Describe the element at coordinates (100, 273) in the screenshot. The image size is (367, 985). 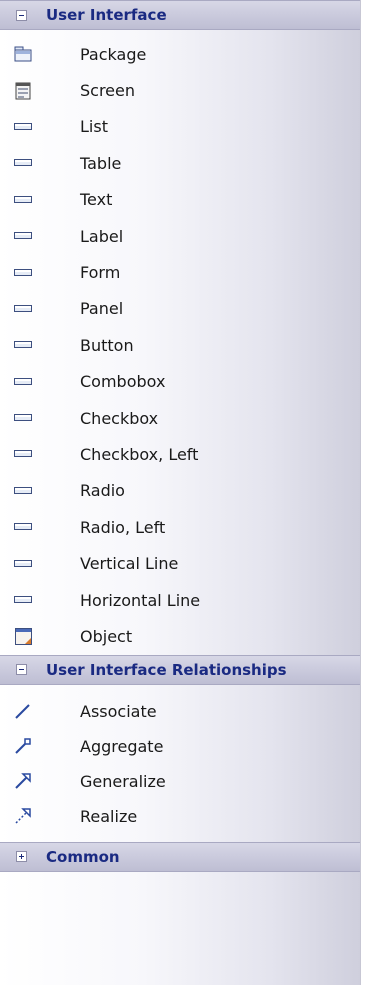
I see `item-label: Form` at that location.